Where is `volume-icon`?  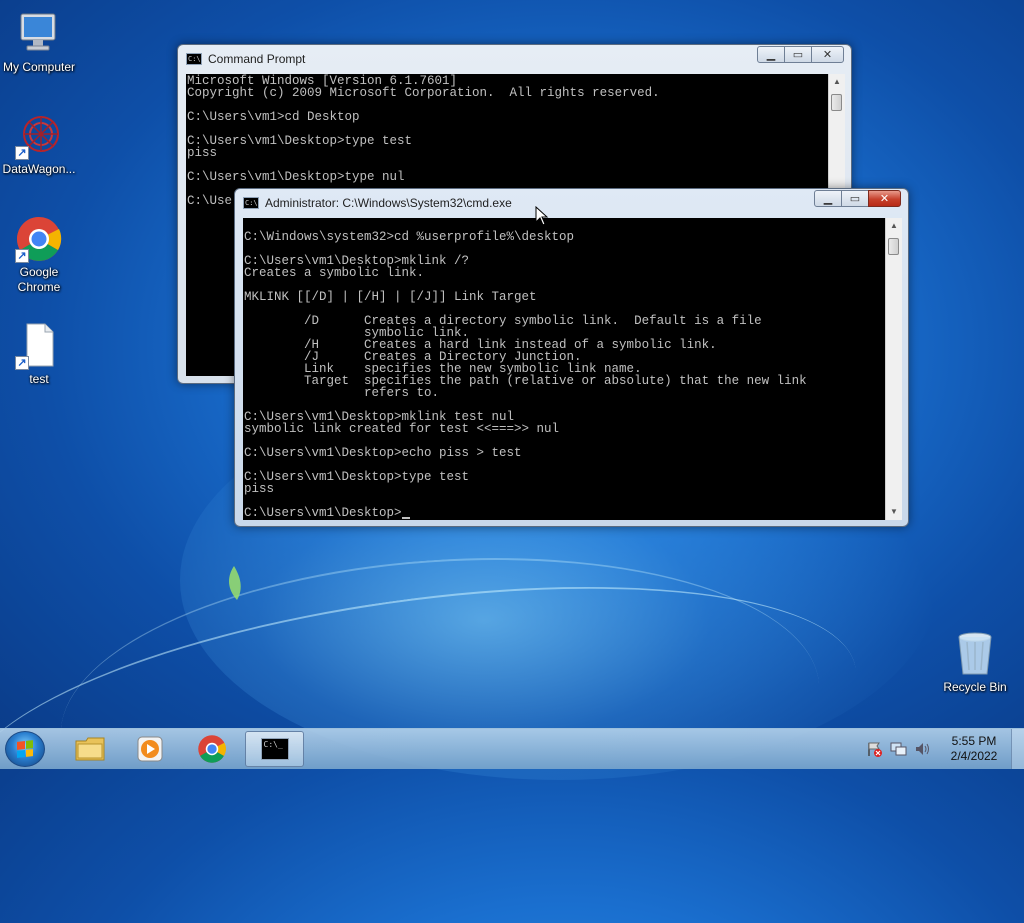
volume-icon is located at coordinates (923, 749).